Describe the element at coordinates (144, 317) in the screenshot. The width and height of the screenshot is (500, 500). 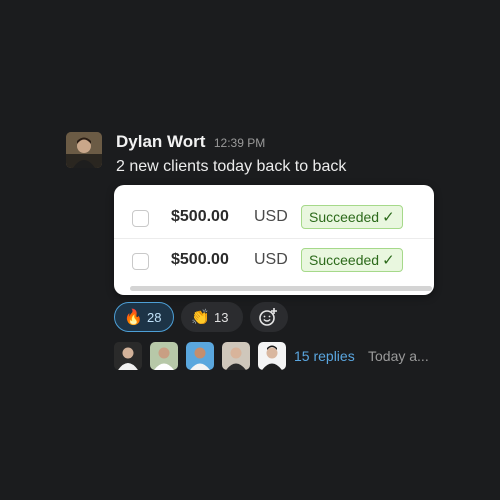
I see `reaction-fire: 🔥 28` at that location.